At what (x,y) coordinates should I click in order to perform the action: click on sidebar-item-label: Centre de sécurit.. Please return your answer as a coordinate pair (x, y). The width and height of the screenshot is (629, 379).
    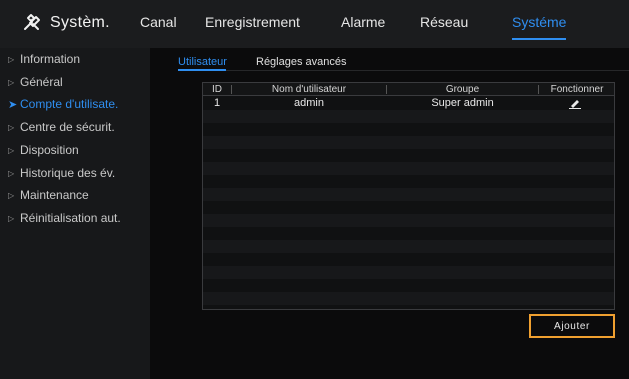
    Looking at the image, I should click on (67, 127).